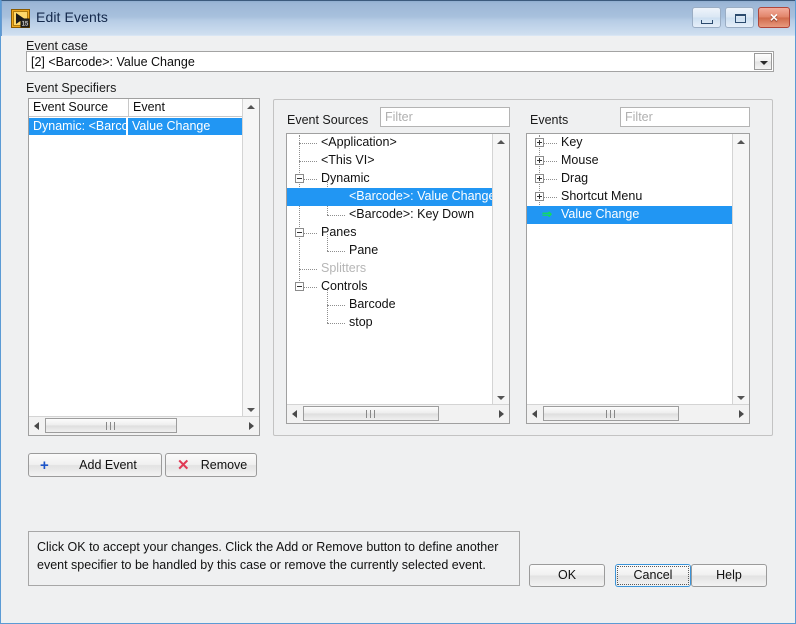 Image resolution: width=796 pixels, height=624 pixels. What do you see at coordinates (364, 250) in the screenshot?
I see `tree-item-label: Pane` at bounding box center [364, 250].